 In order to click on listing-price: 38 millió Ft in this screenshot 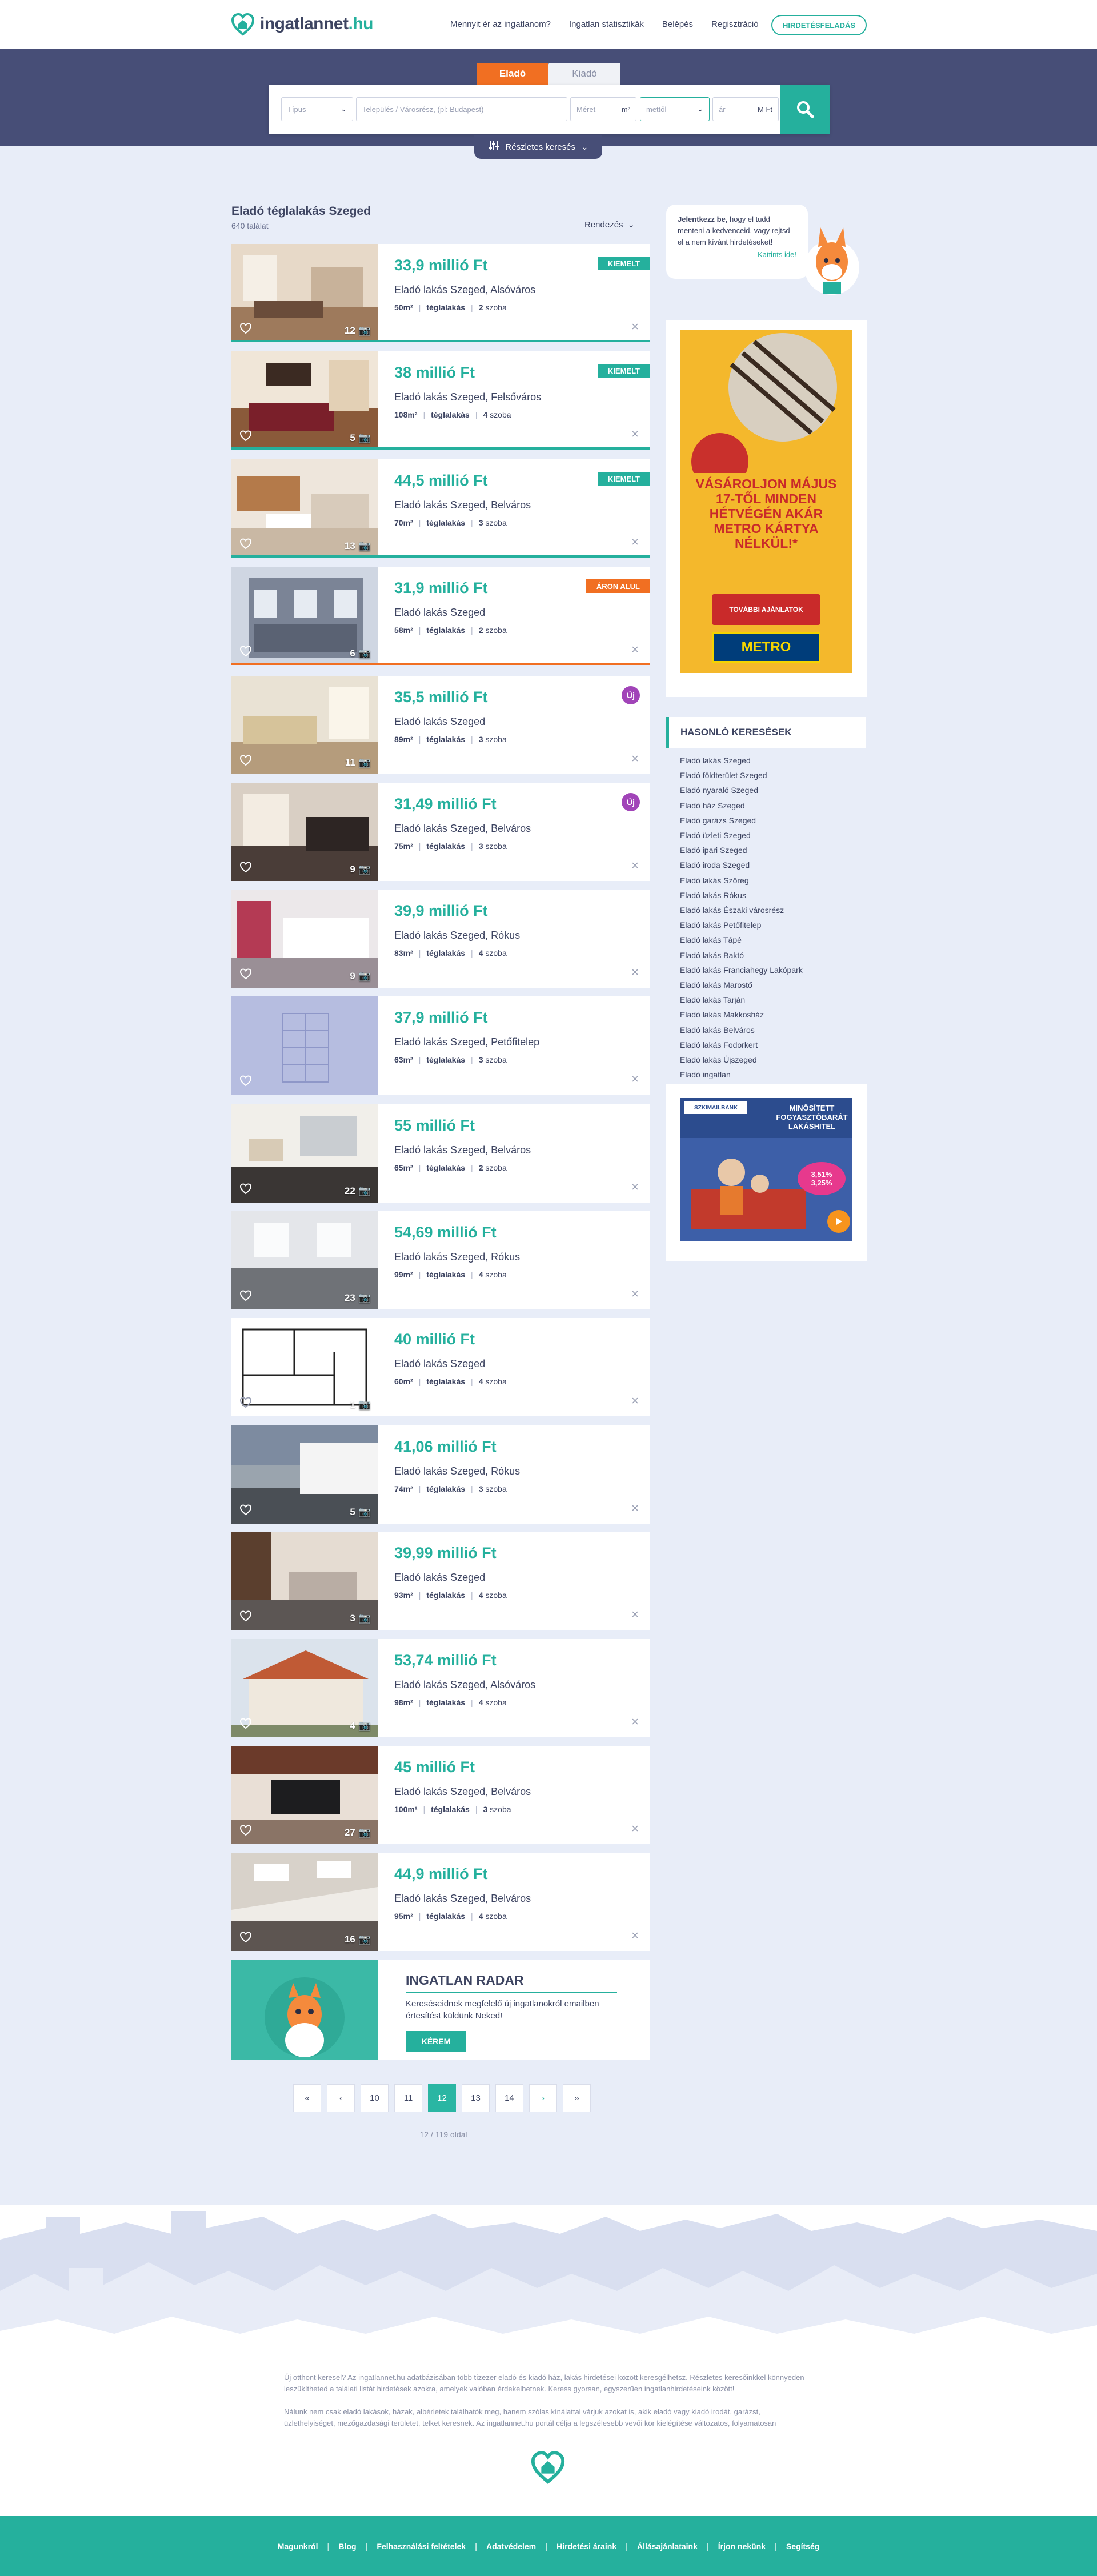, I will do `click(435, 373)`.